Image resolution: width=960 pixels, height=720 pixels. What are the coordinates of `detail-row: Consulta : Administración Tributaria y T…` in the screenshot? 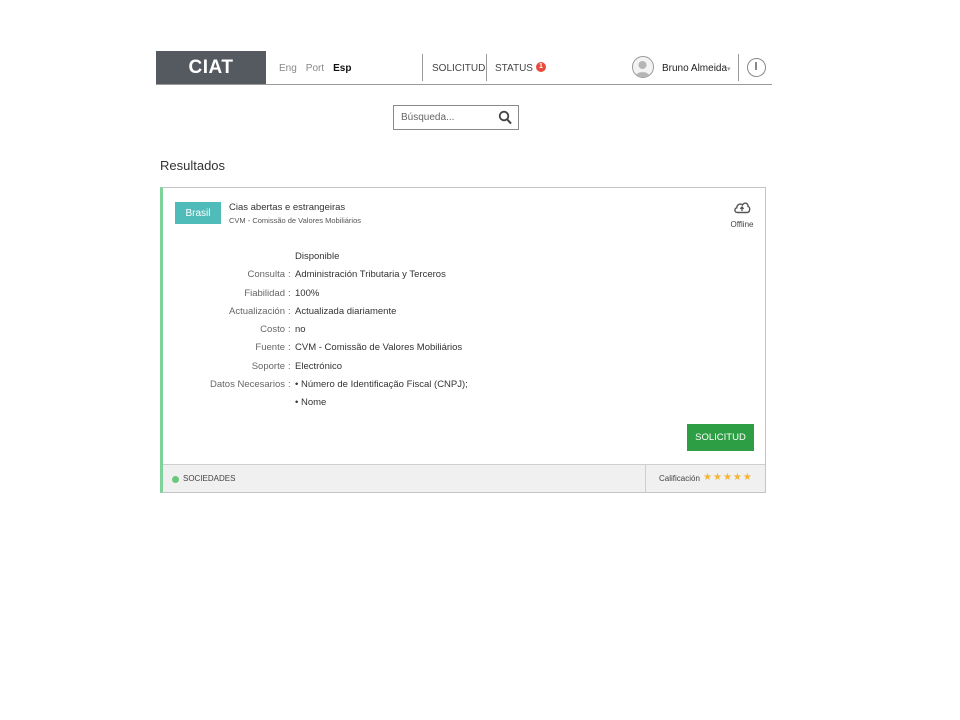 It's located at (464, 278).